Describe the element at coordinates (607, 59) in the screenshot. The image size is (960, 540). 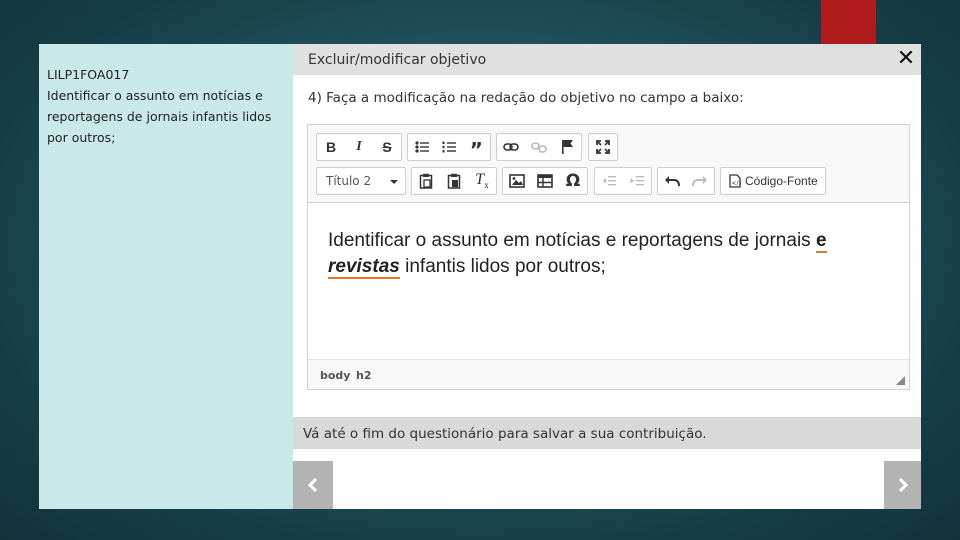
I see `dialog-header: Excluir/modificar objetivo ✕` at that location.